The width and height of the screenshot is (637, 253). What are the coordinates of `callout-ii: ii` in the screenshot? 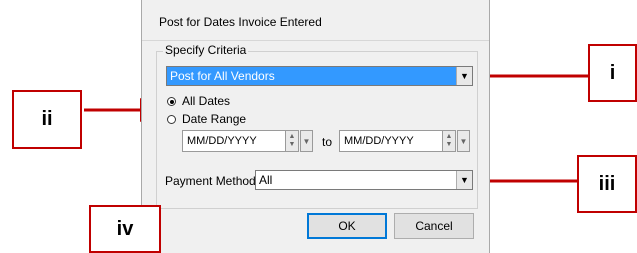 It's located at (47, 119).